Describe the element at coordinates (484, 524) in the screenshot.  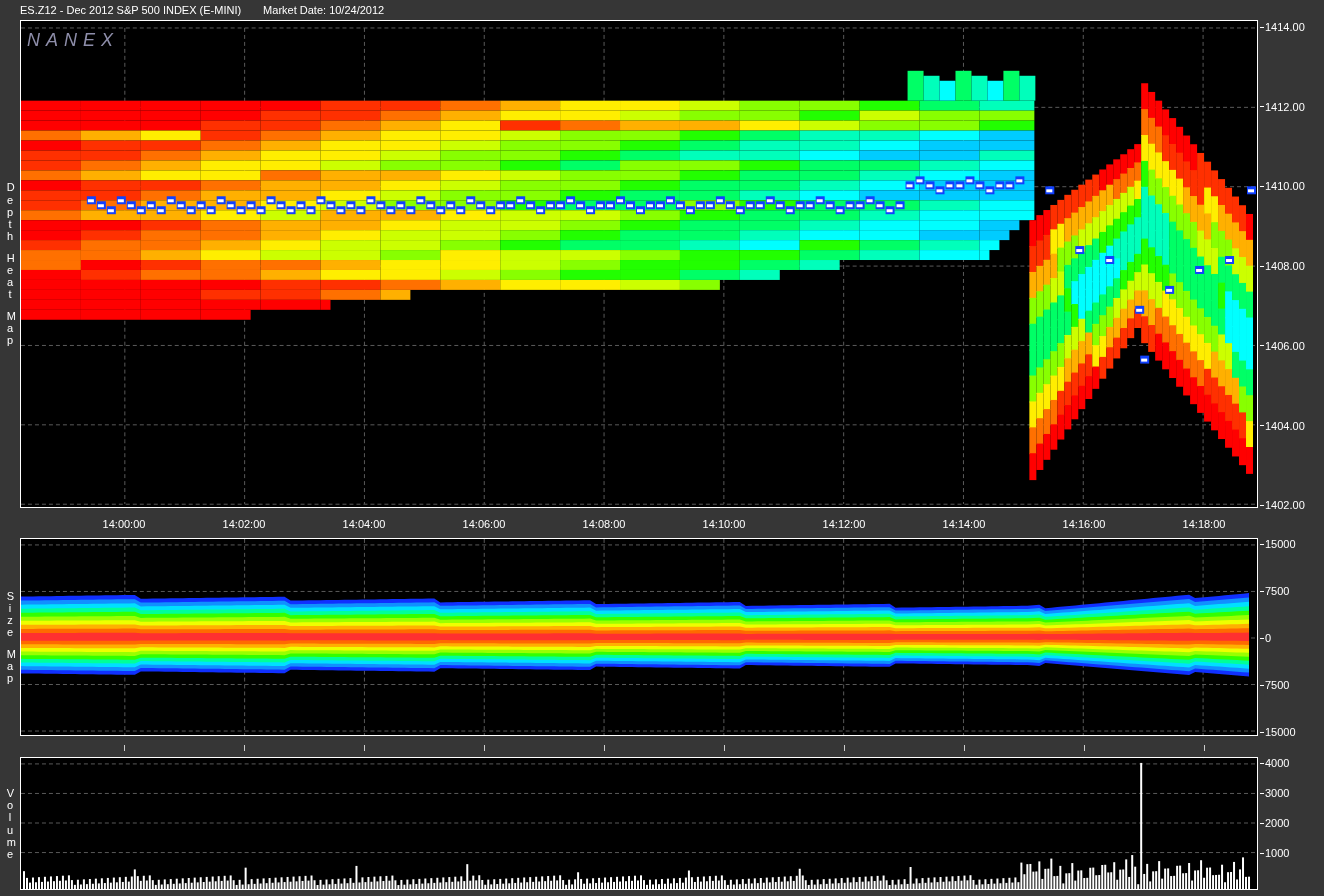
I see `time-tick-label: 14:06:00` at that location.